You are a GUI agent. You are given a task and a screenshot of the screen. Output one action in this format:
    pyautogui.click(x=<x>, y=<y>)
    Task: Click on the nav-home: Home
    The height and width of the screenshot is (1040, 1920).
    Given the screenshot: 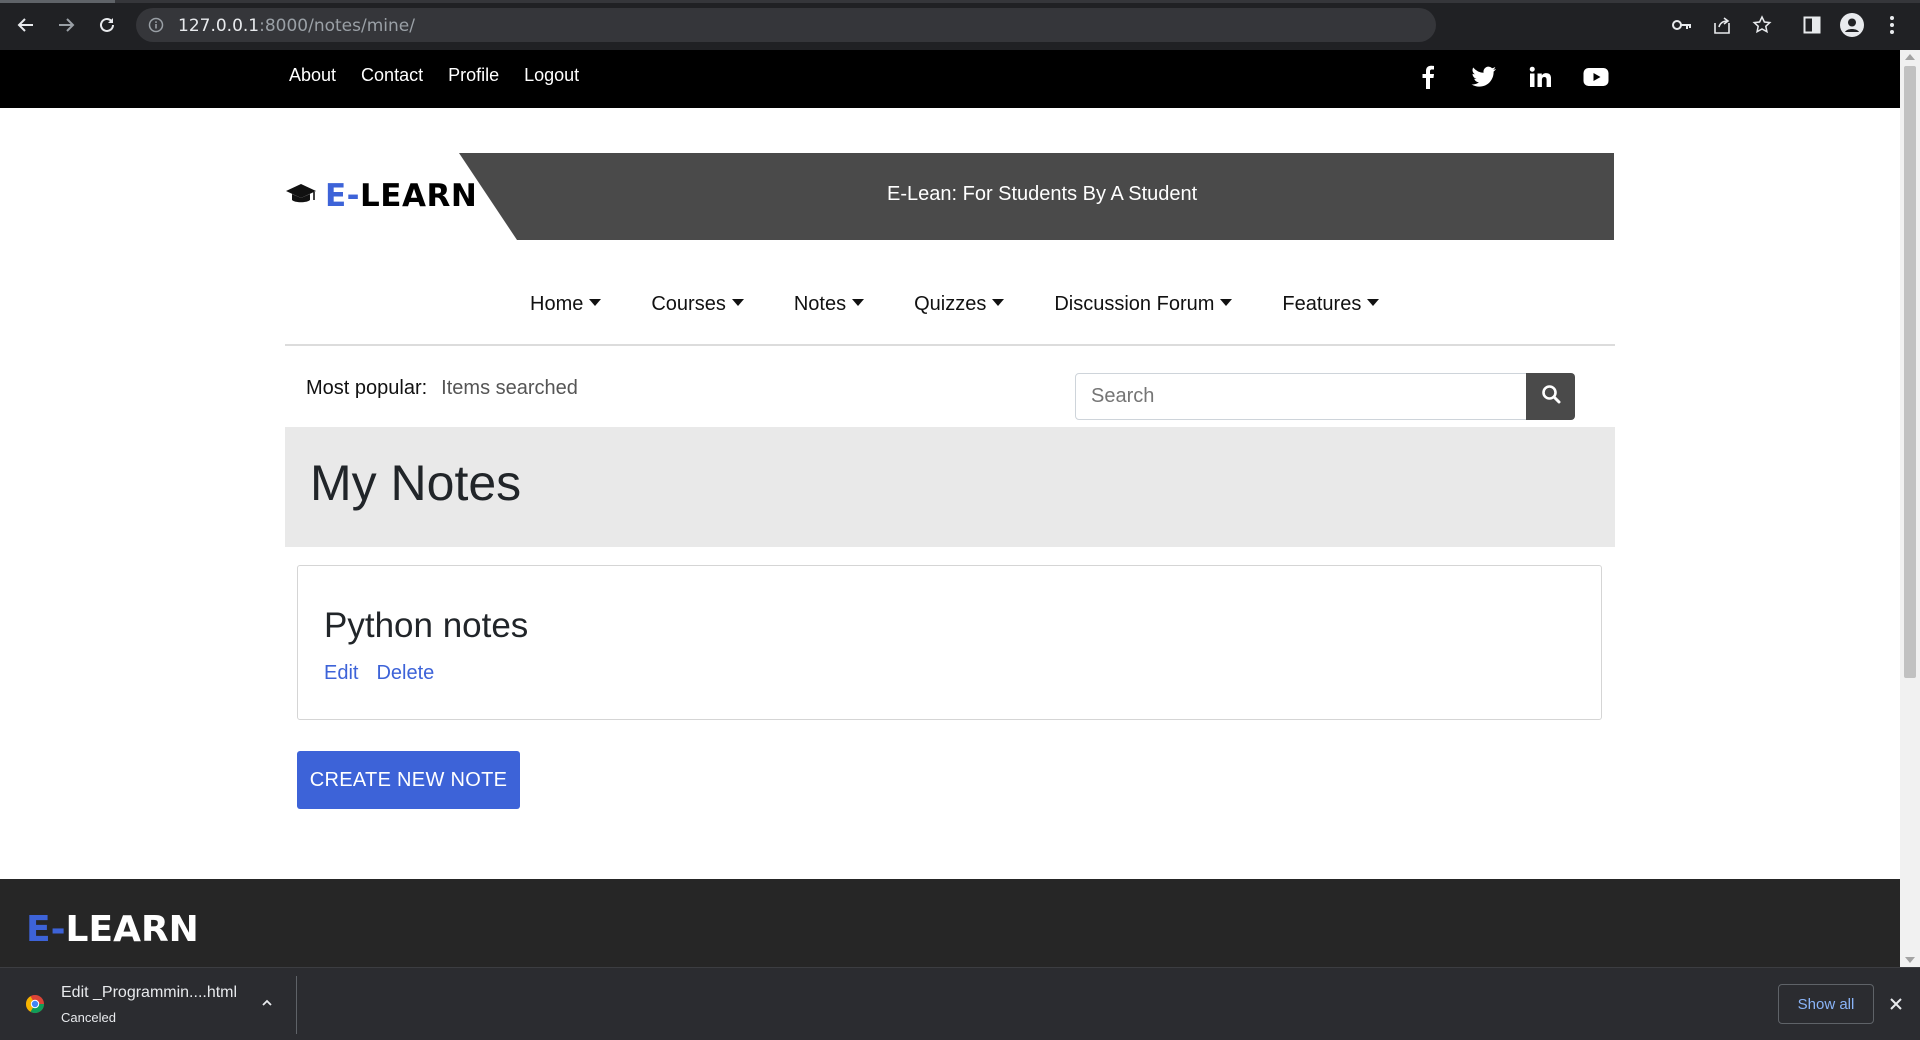 What is the action you would take?
    pyautogui.click(x=566, y=304)
    